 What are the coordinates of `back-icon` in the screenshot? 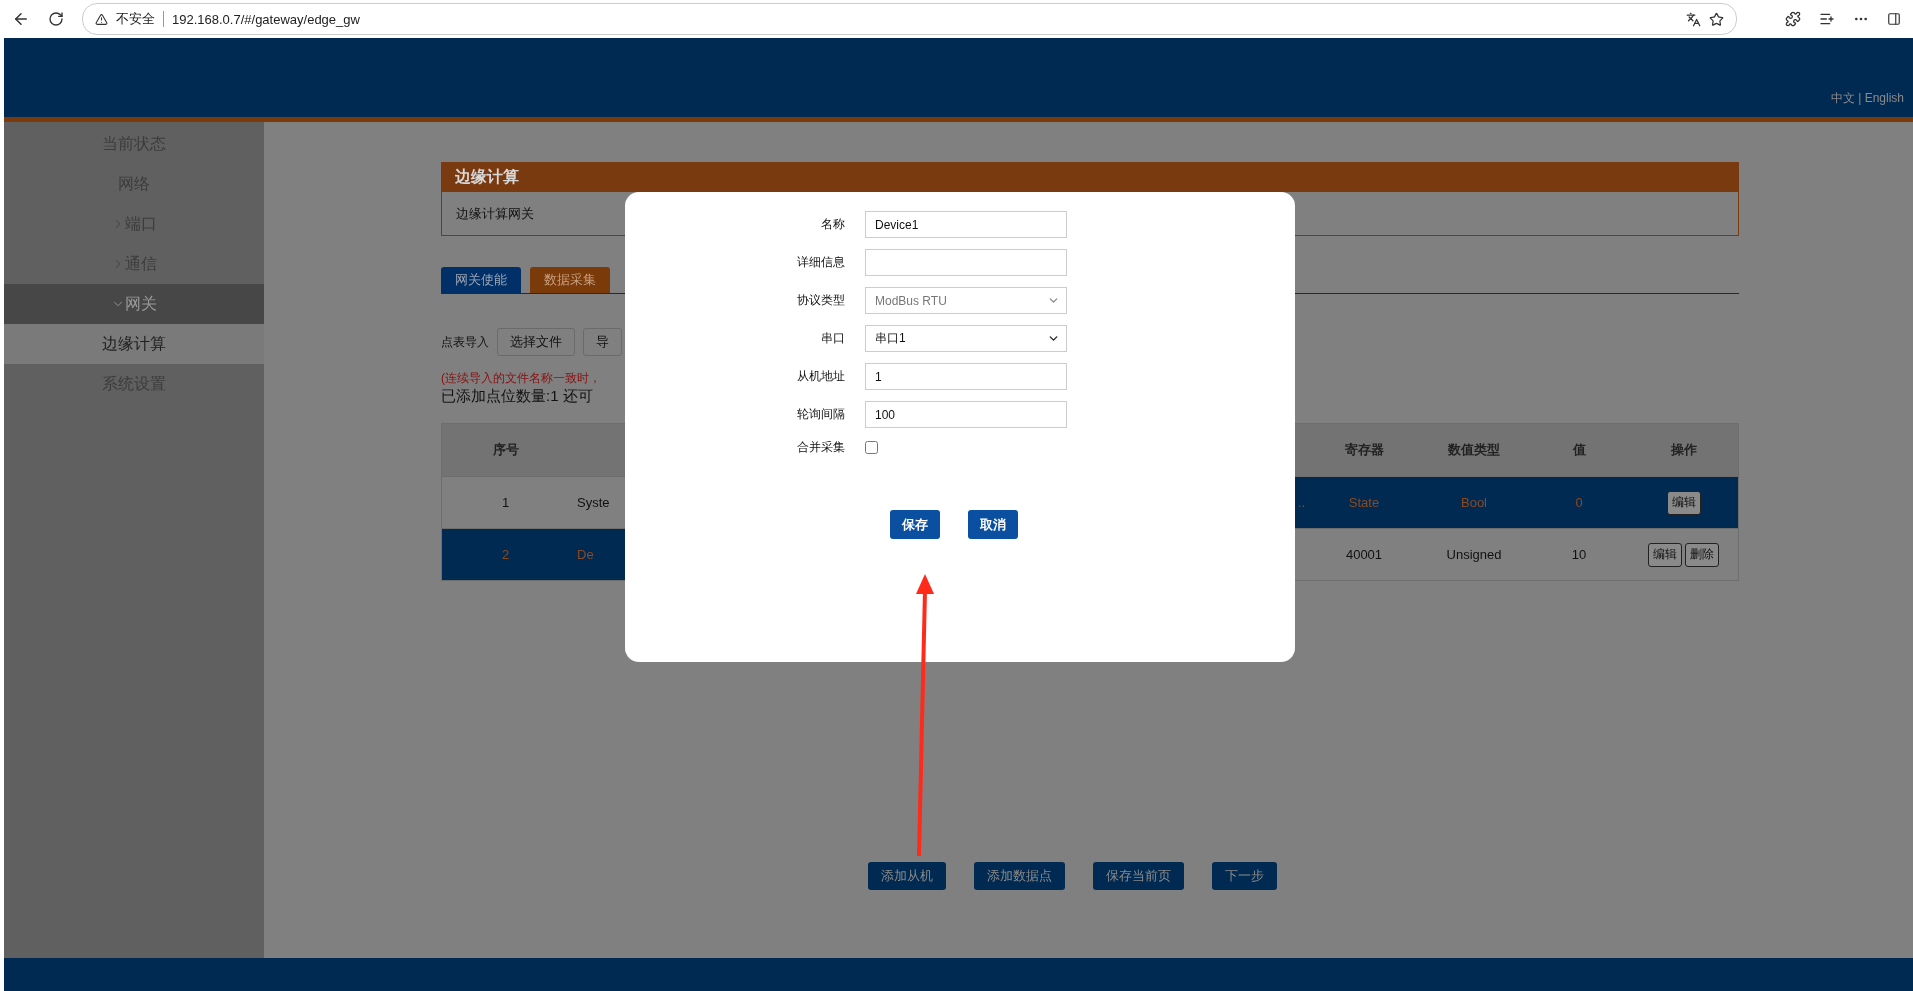 It's located at (21, 19).